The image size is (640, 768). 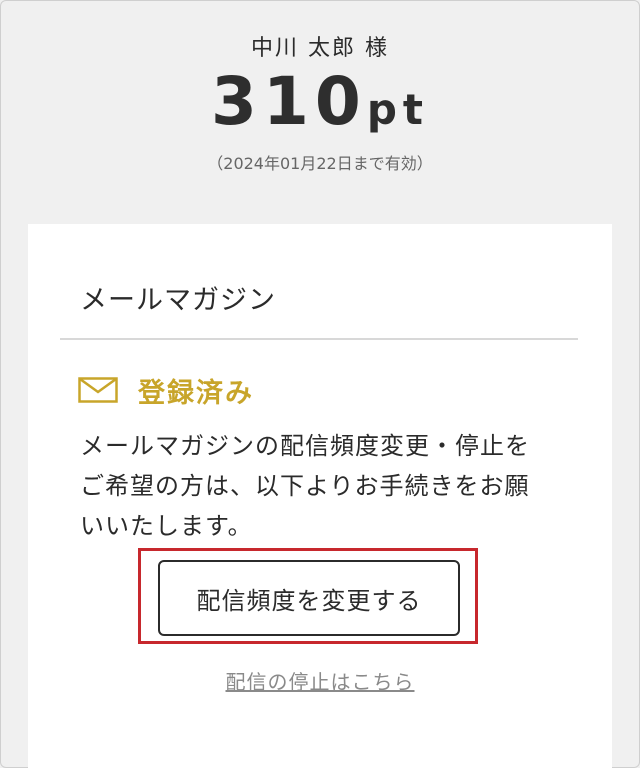 What do you see at coordinates (319, 339) in the screenshot?
I see `divider` at bounding box center [319, 339].